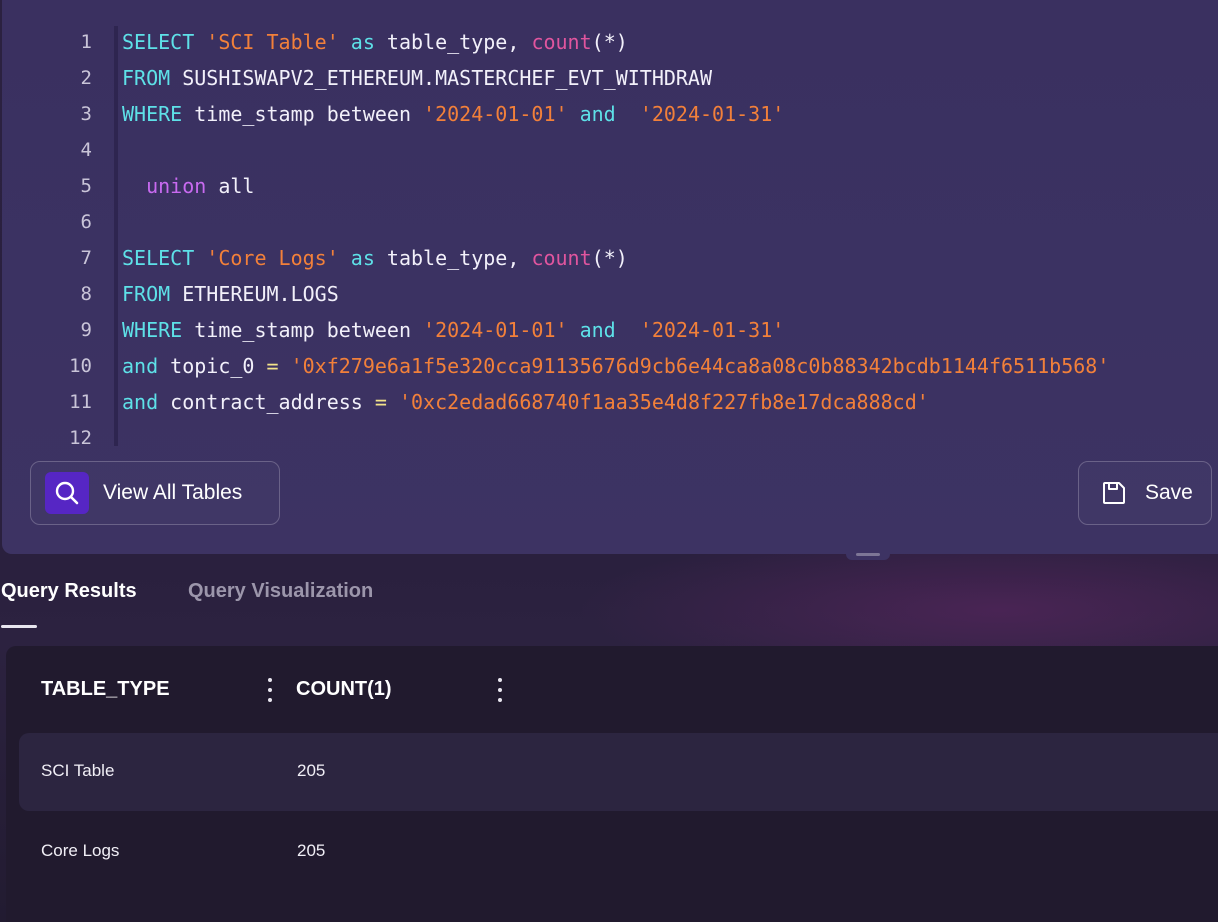 Image resolution: width=1218 pixels, height=922 pixels. Describe the element at coordinates (69, 591) in the screenshot. I see `tab-query-results: Query Results` at that location.